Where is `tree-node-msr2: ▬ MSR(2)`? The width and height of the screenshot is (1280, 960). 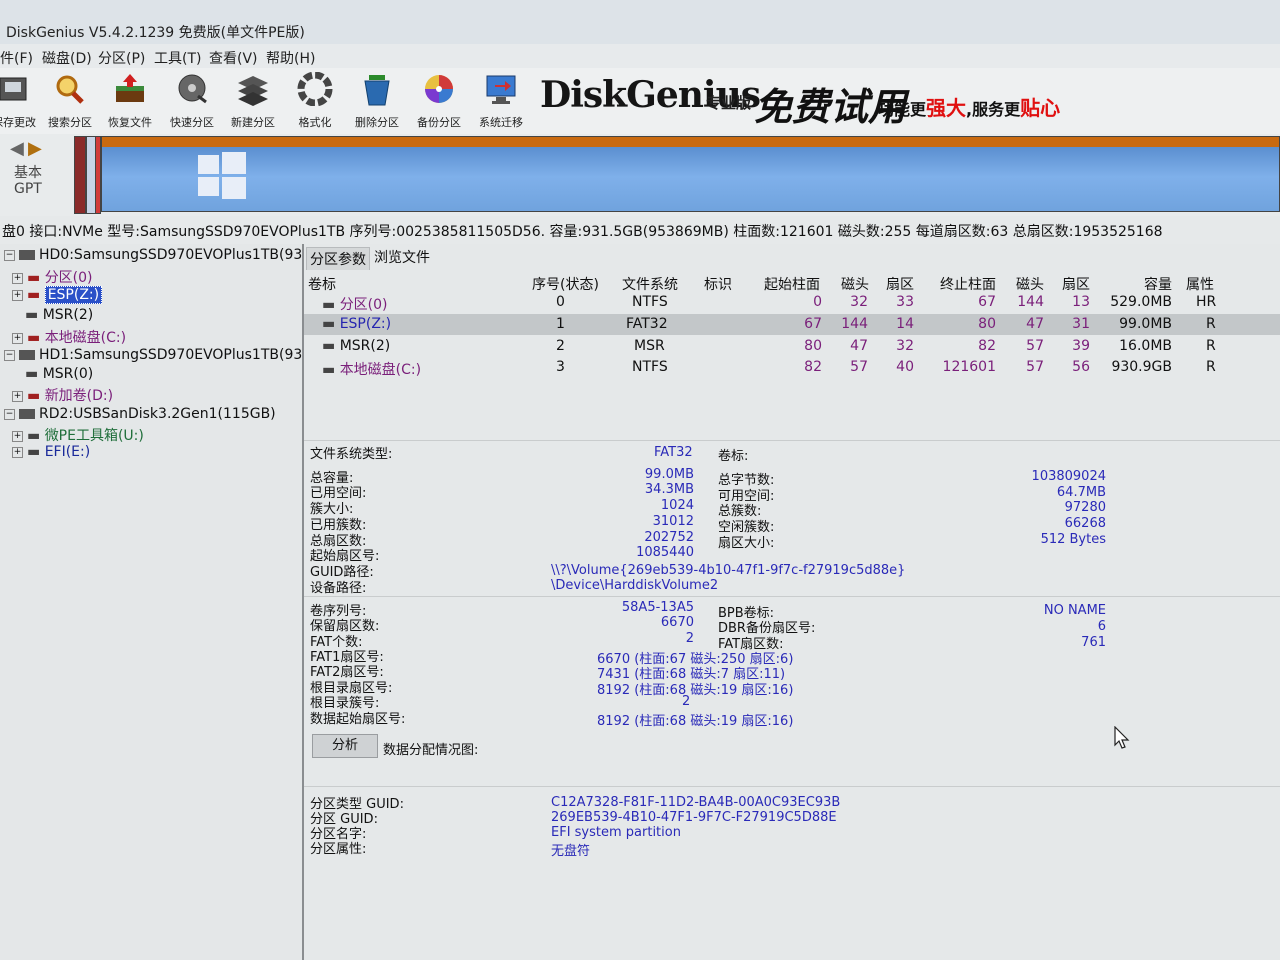
tree-node-msr2: ▬ MSR(2) is located at coordinates (59, 316).